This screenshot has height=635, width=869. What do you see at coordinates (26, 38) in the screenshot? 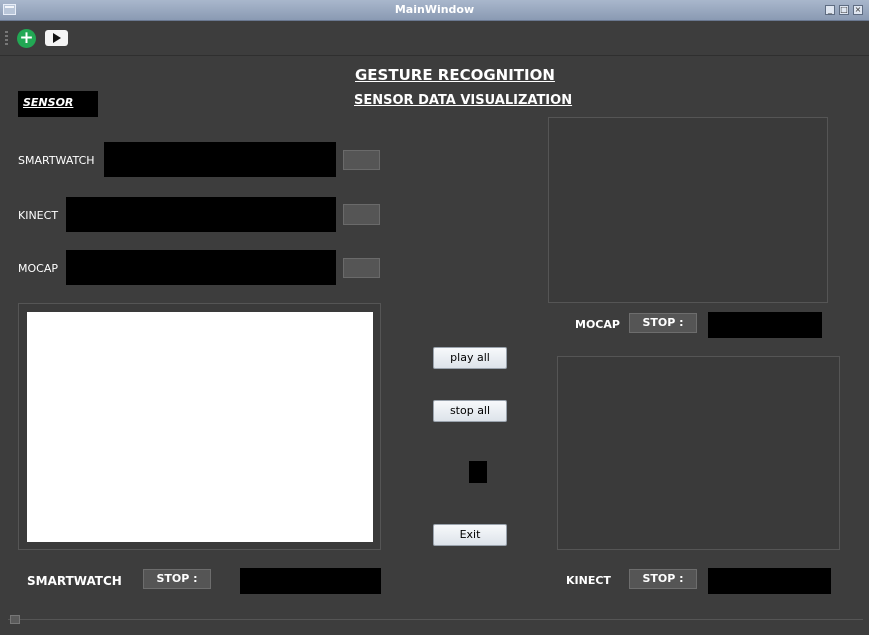
I see `add-icon: +` at bounding box center [26, 38].